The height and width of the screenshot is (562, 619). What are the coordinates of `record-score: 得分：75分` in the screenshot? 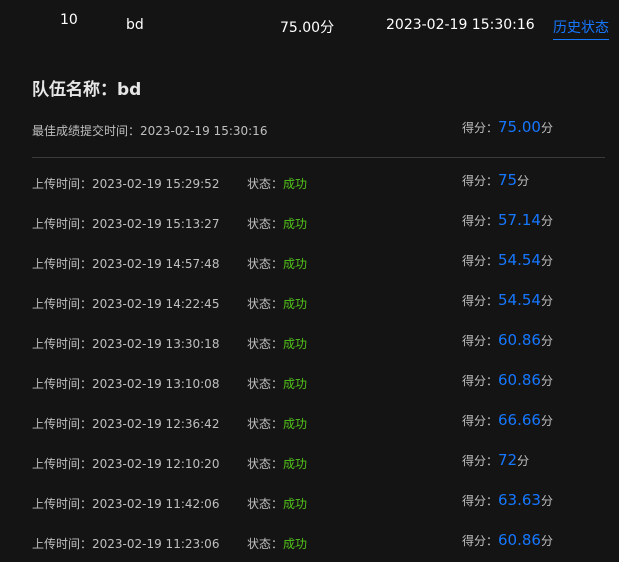 It's located at (495, 180).